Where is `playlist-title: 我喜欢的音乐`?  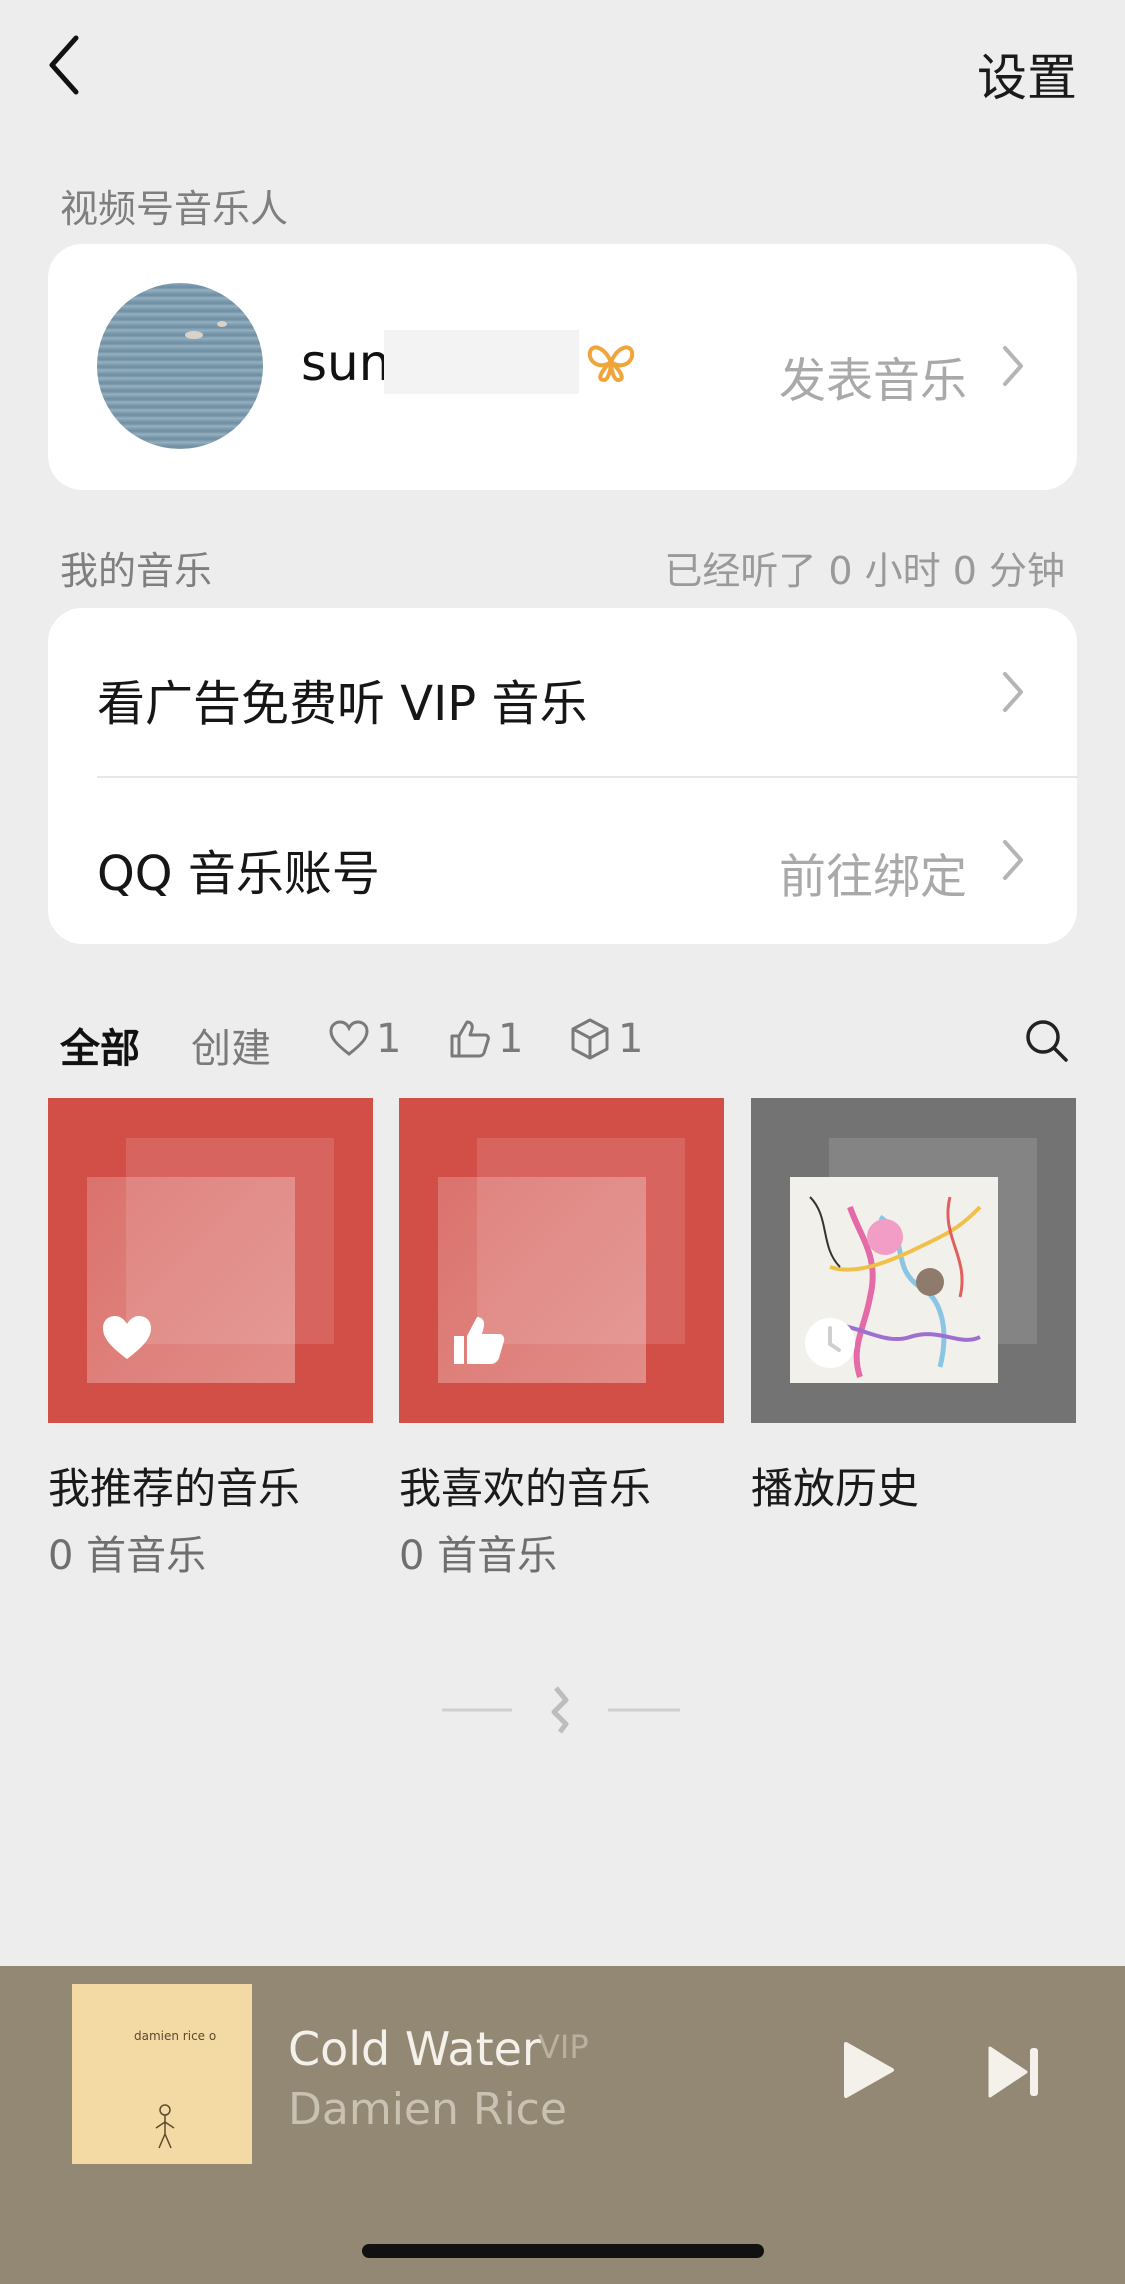
playlist-title: 我喜欢的音乐 is located at coordinates (525, 1485).